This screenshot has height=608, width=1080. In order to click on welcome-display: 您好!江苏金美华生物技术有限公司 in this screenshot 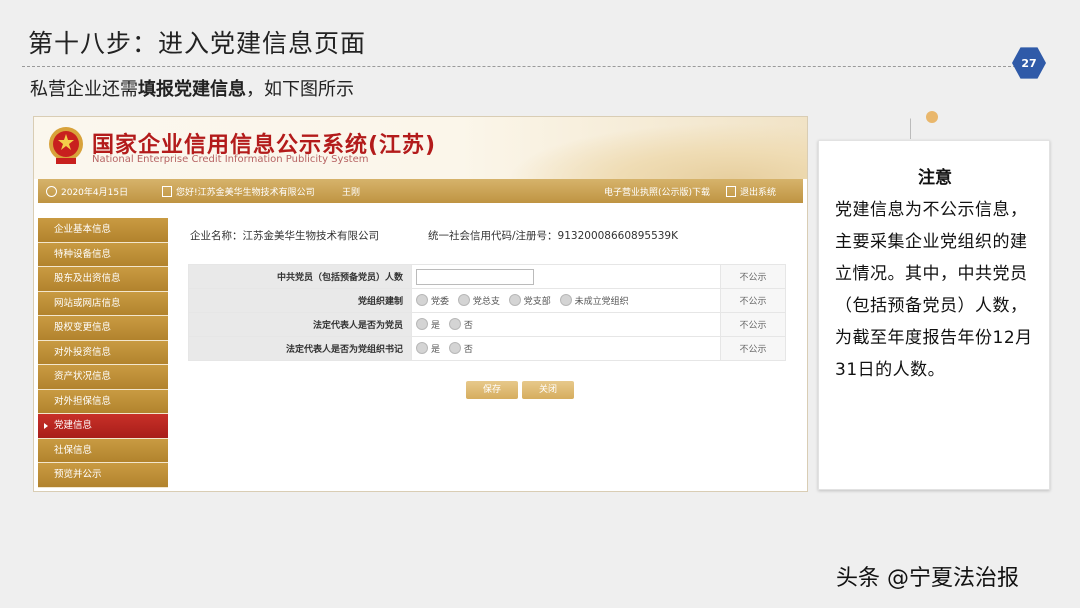, I will do `click(238, 191)`.